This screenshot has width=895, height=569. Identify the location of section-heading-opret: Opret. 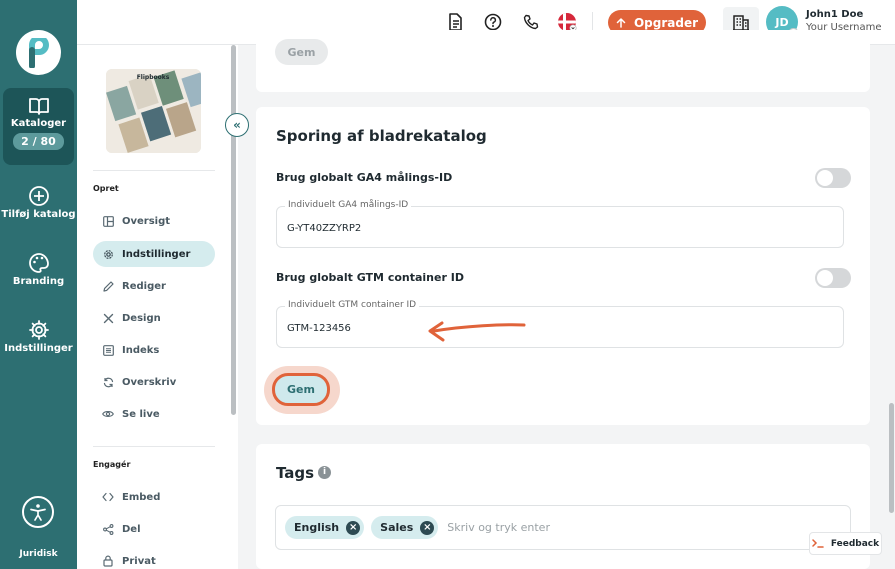
(106, 188).